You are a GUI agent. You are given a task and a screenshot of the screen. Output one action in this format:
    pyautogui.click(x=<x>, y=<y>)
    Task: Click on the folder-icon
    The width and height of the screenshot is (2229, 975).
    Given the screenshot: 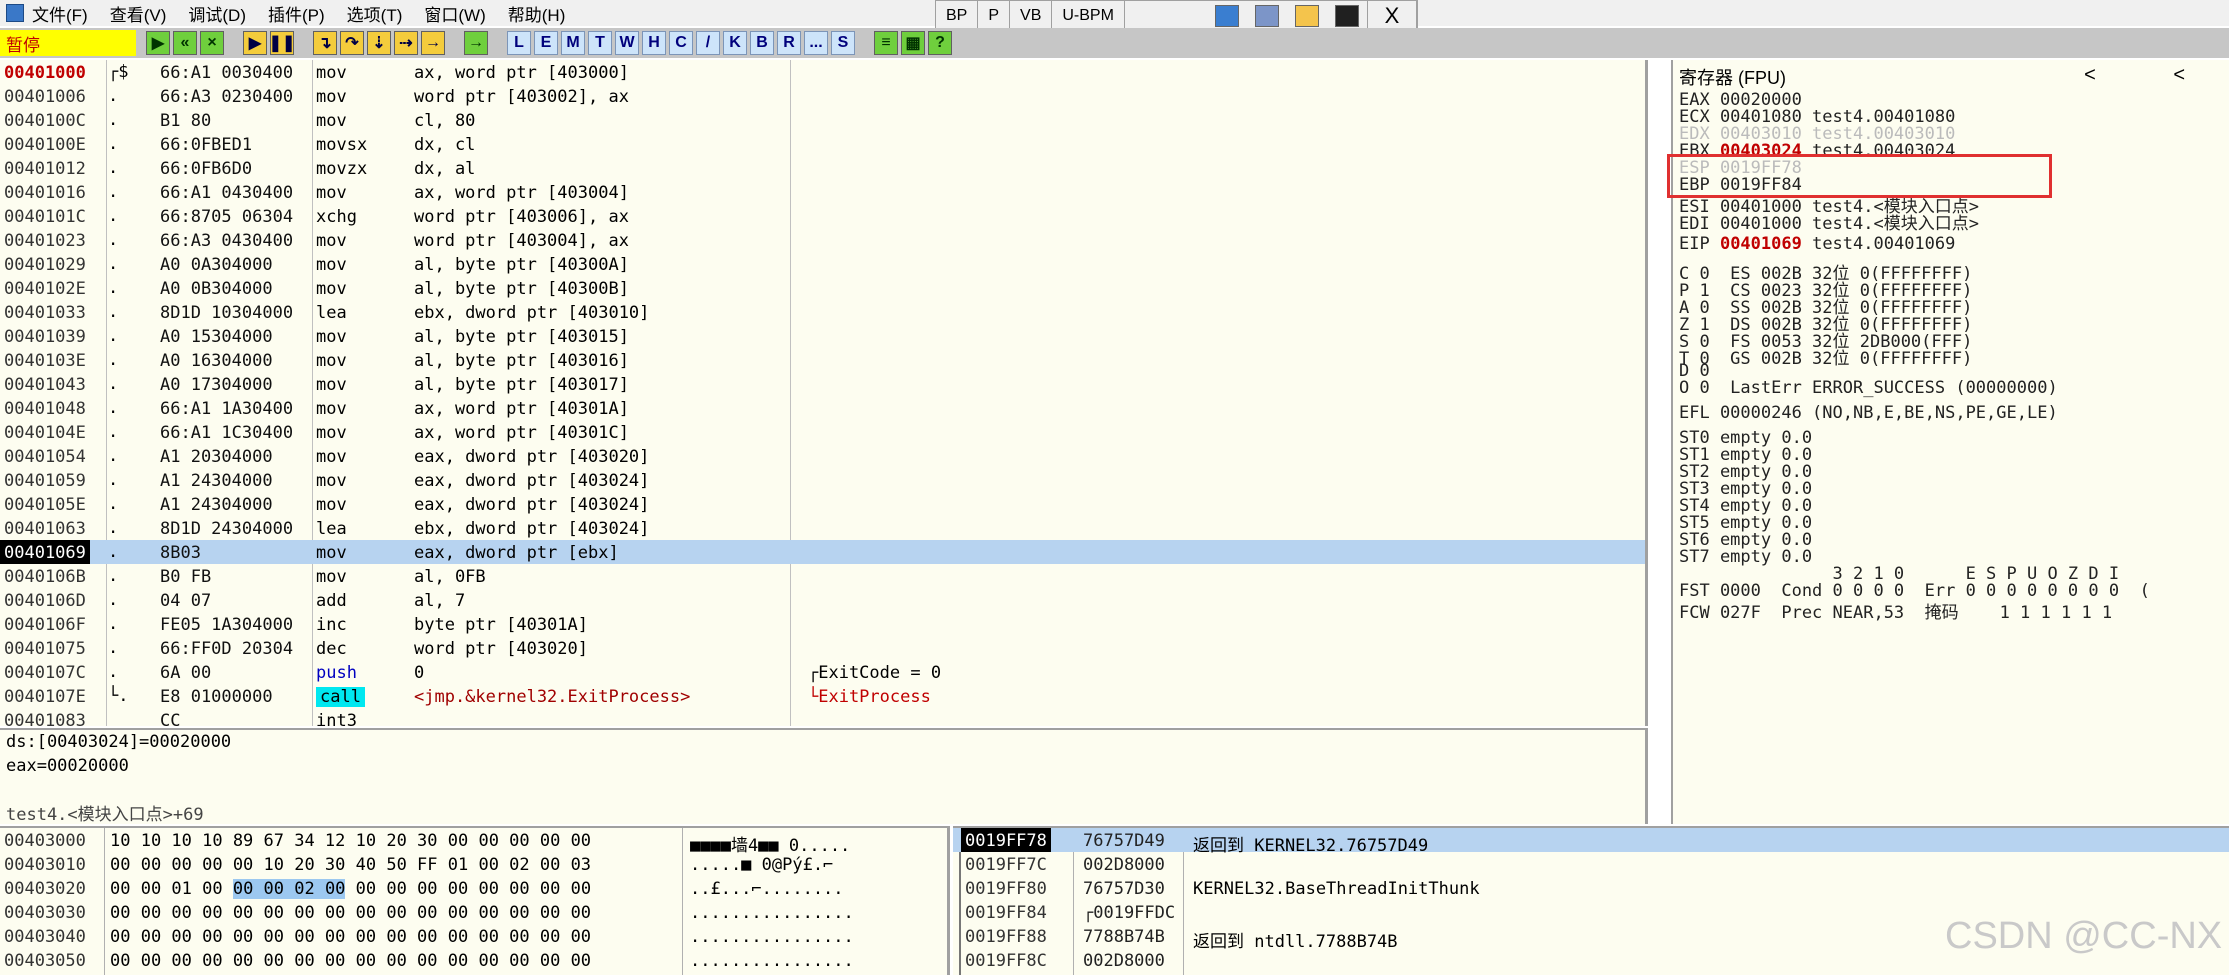 What is the action you would take?
    pyautogui.click(x=1306, y=16)
    